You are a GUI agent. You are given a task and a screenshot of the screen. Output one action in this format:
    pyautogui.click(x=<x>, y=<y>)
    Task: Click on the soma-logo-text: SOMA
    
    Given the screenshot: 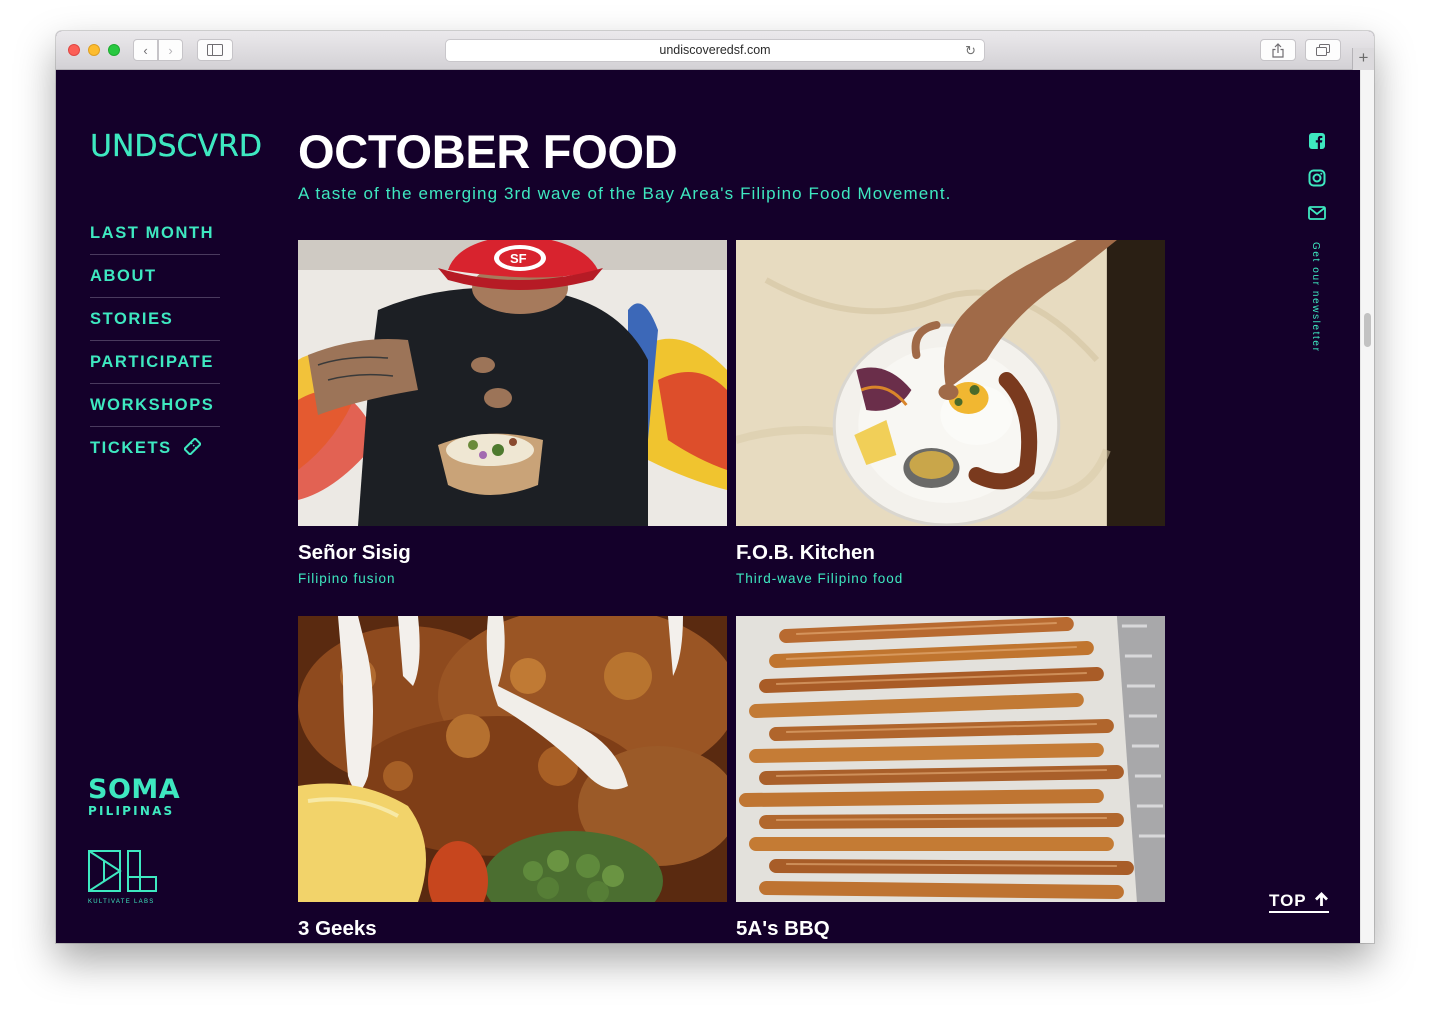 What is the action you would take?
    pyautogui.click(x=134, y=789)
    